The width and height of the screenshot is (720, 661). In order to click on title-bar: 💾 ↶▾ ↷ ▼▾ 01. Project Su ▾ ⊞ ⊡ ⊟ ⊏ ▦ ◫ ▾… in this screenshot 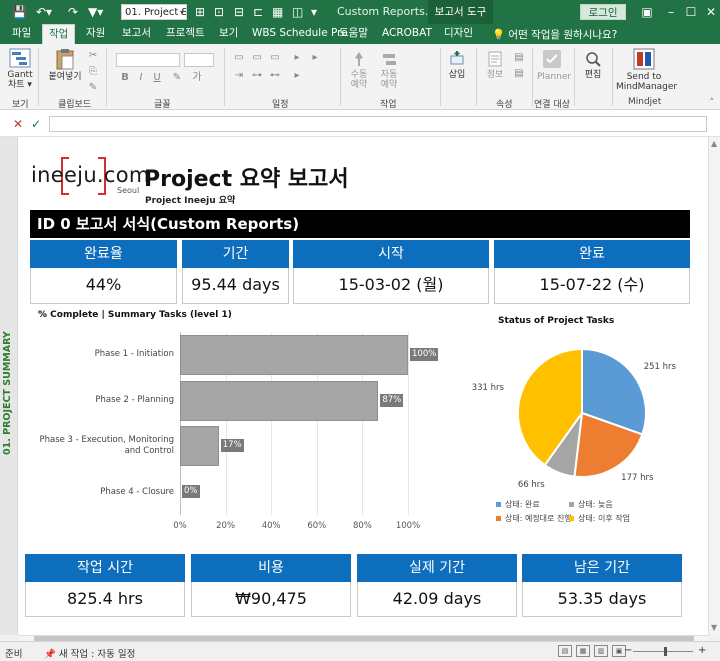, I will do `click(360, 12)`.